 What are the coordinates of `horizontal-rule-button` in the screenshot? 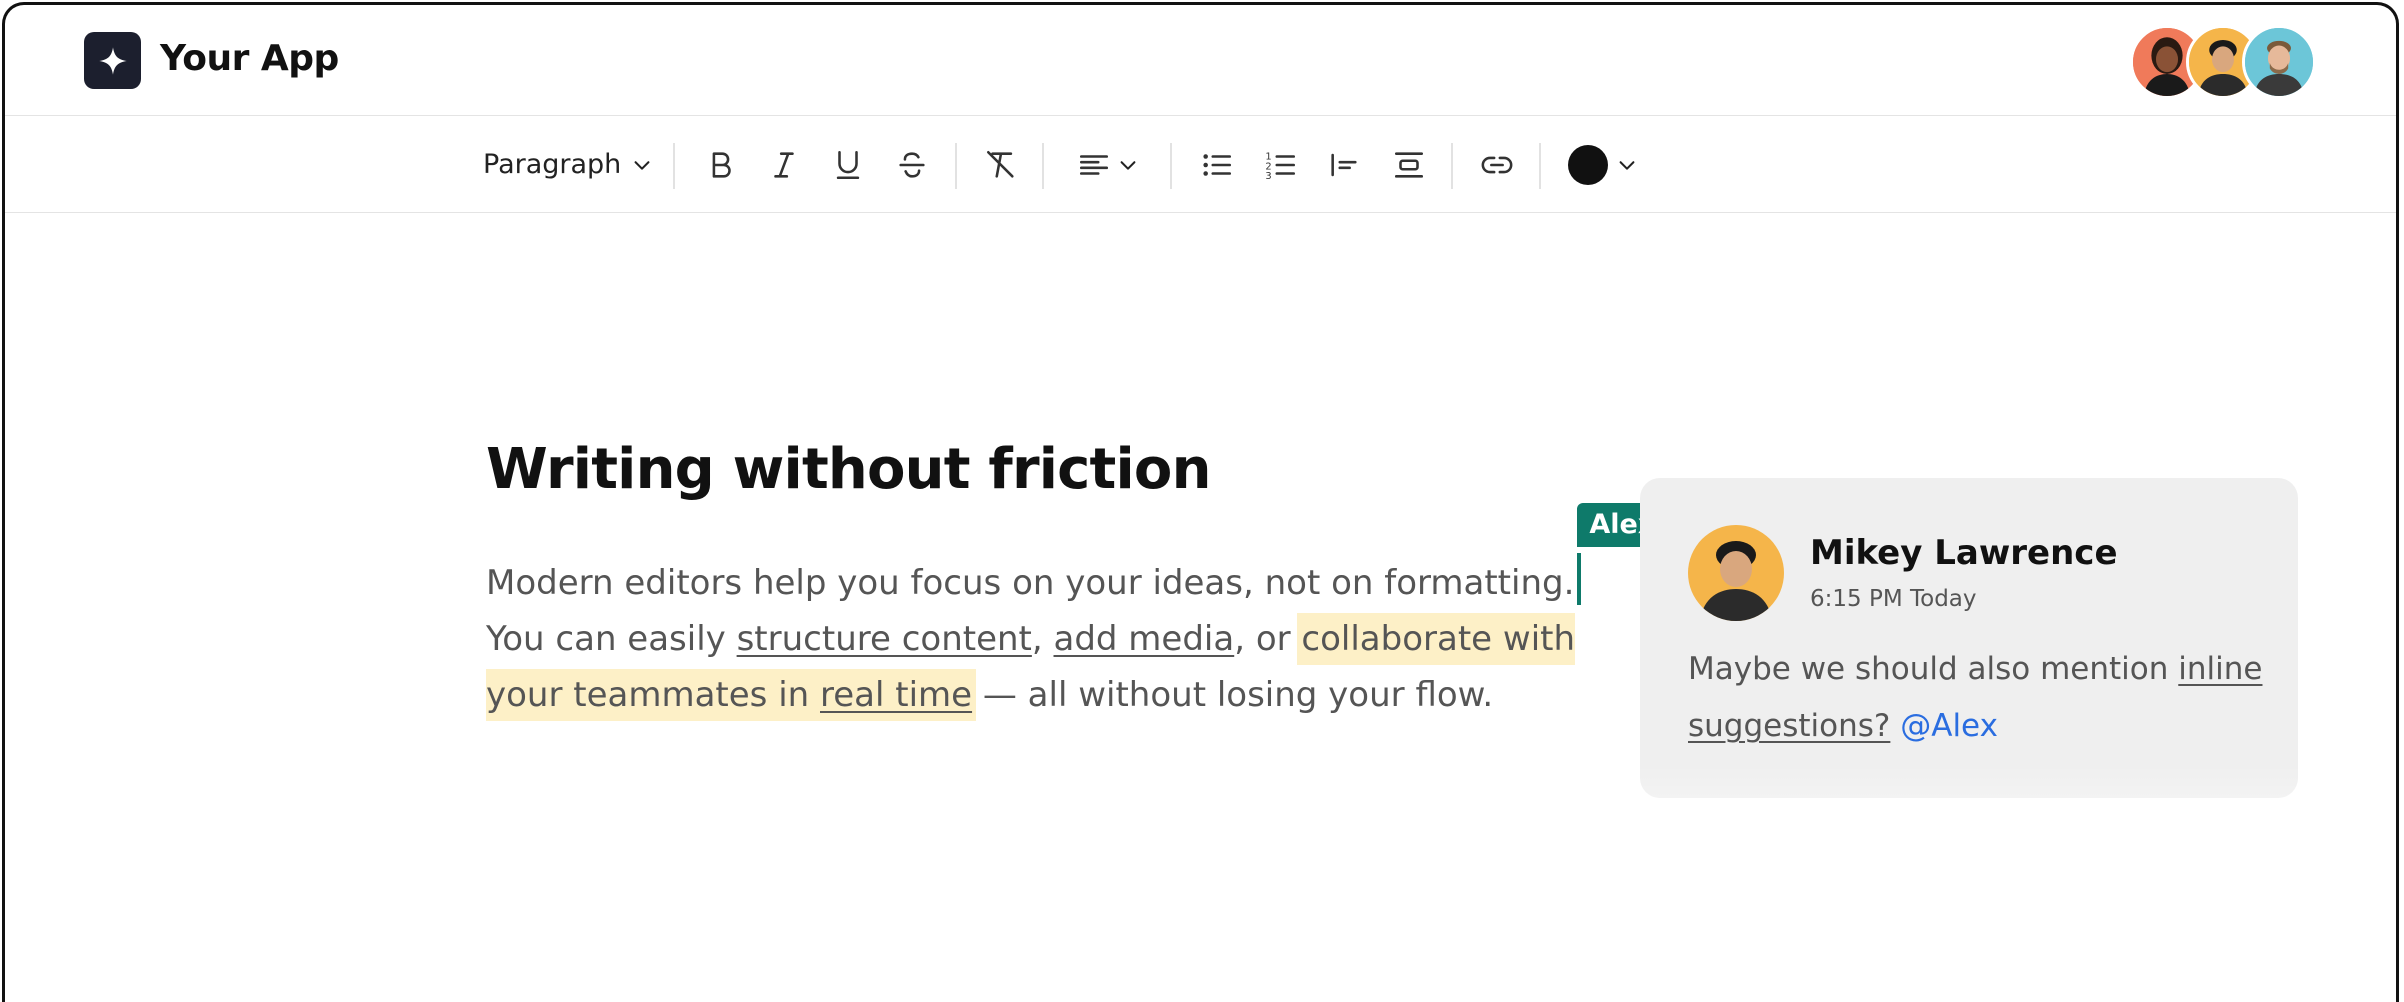 It's located at (1409, 164).